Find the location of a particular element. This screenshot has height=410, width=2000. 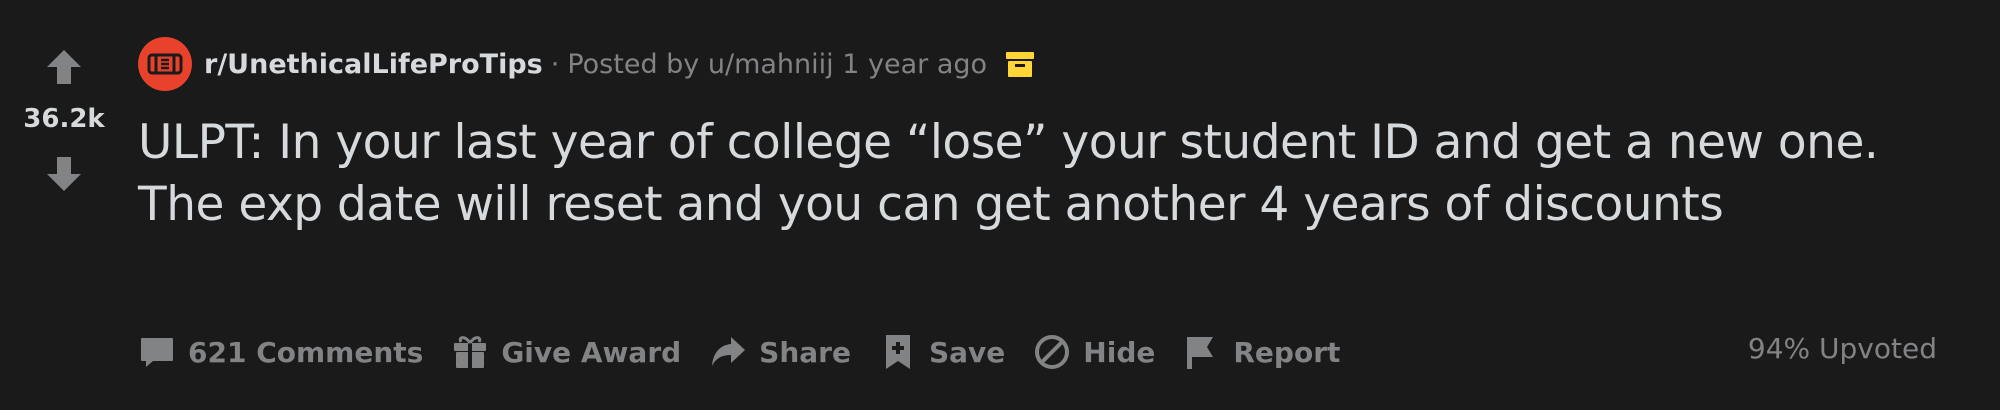

report-button: Report is located at coordinates (1261, 352).